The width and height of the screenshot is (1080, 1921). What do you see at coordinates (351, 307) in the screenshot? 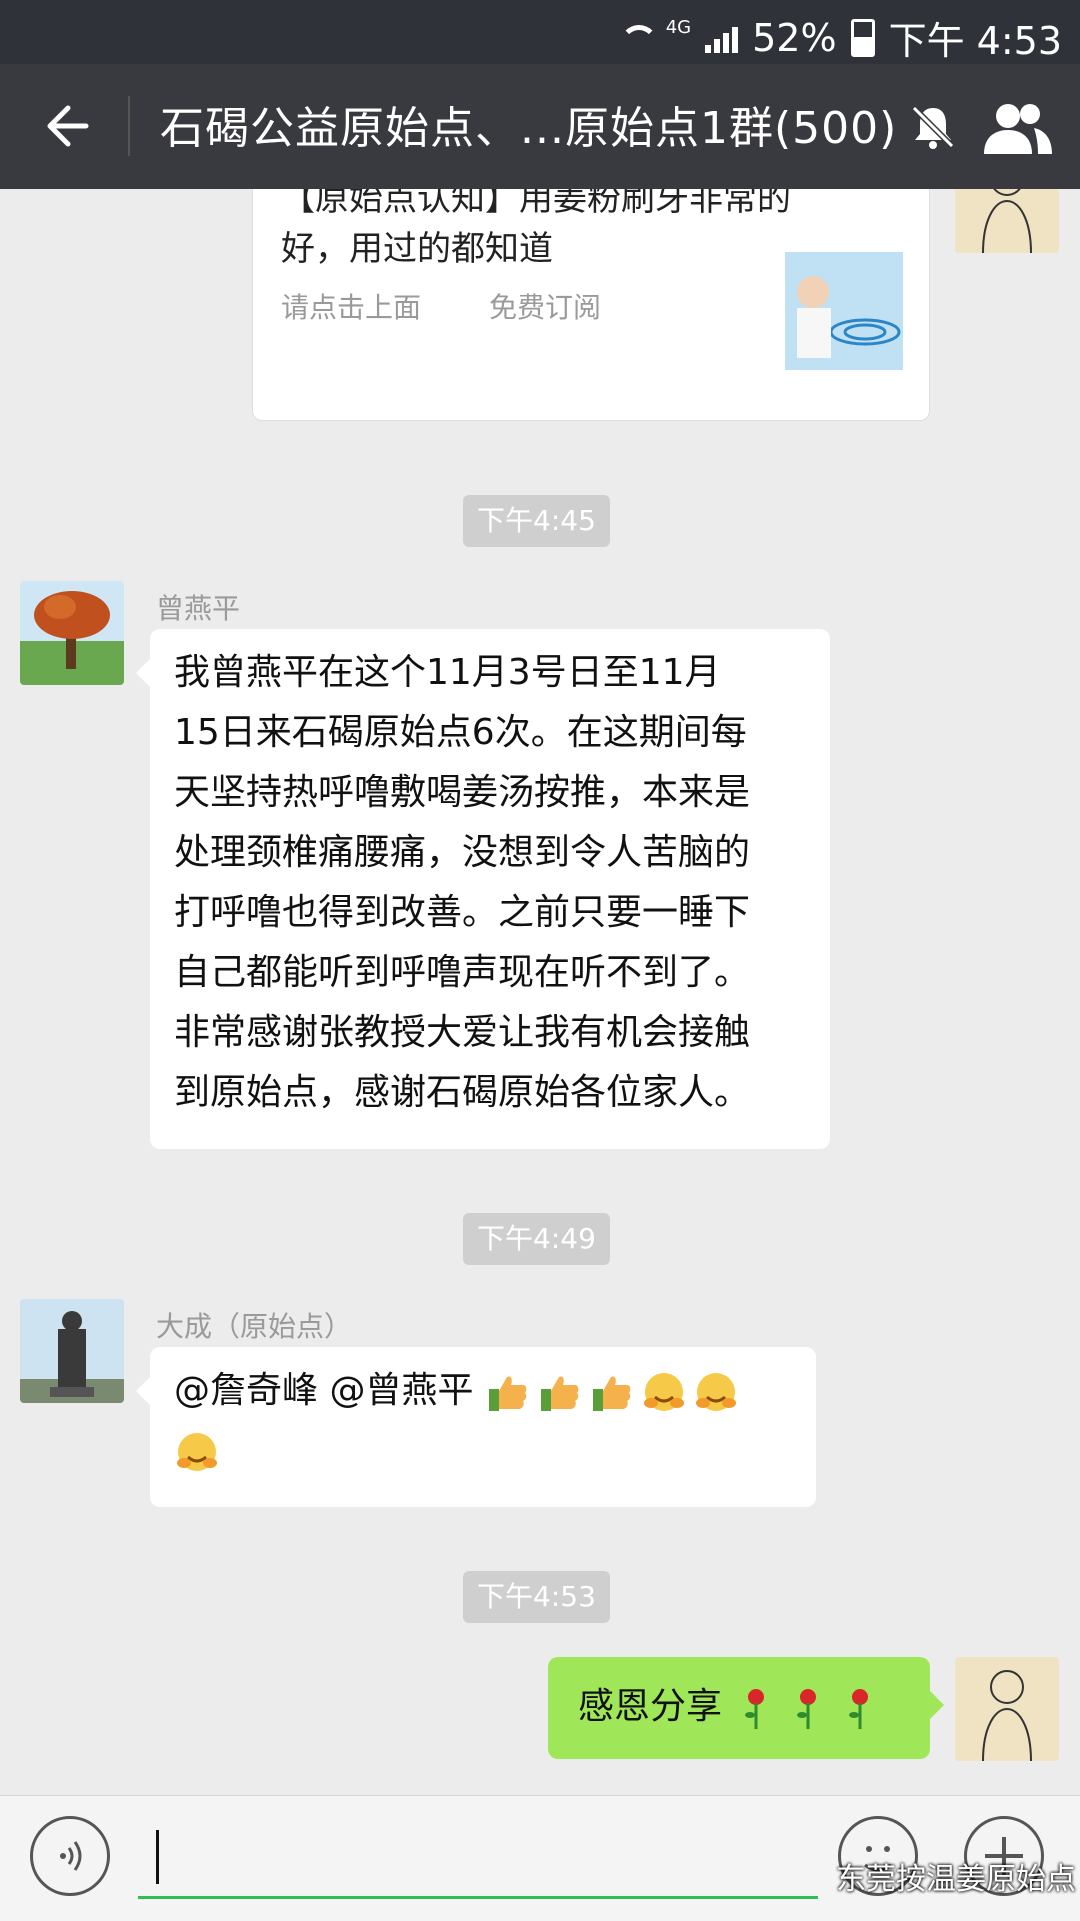
I see `article-subtitle-left: 请点击上面` at bounding box center [351, 307].